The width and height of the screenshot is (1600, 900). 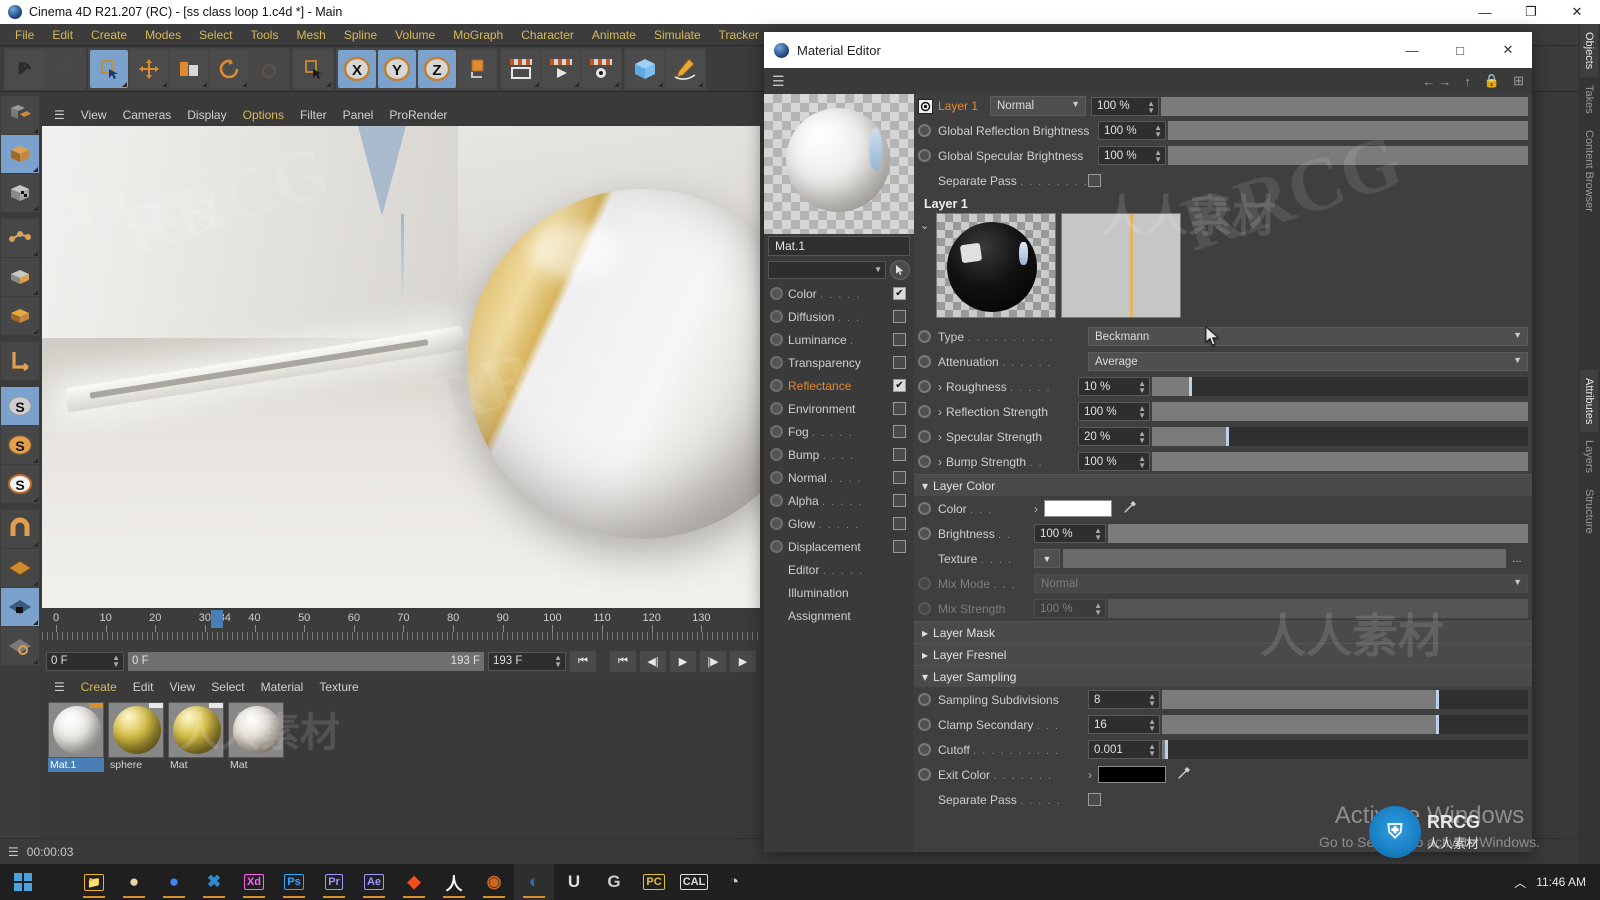 What do you see at coordinates (1589, 51) in the screenshot?
I see `right-tab-objects: Objects` at bounding box center [1589, 51].